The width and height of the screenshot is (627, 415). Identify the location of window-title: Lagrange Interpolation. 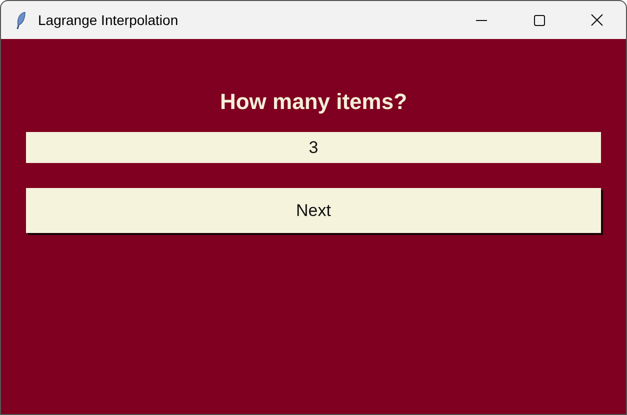
(108, 20).